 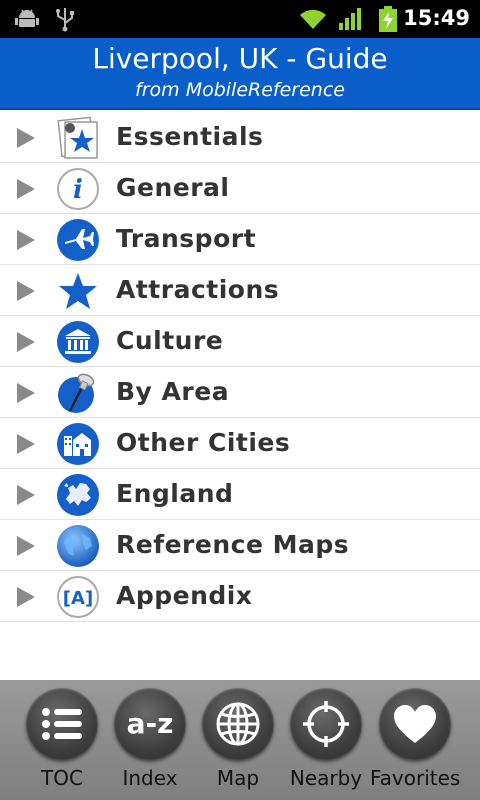 I want to click on a-z-icon: a-z, so click(x=150, y=724).